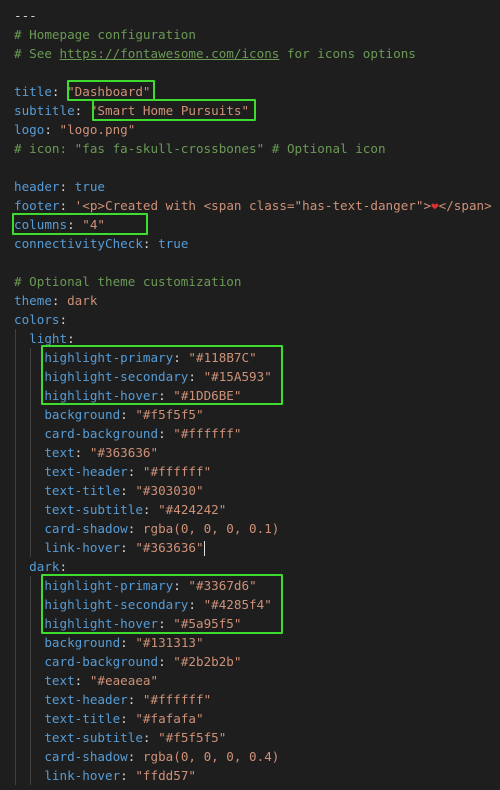  What do you see at coordinates (37, 53) in the screenshot?
I see `comment-text: # See` at bounding box center [37, 53].